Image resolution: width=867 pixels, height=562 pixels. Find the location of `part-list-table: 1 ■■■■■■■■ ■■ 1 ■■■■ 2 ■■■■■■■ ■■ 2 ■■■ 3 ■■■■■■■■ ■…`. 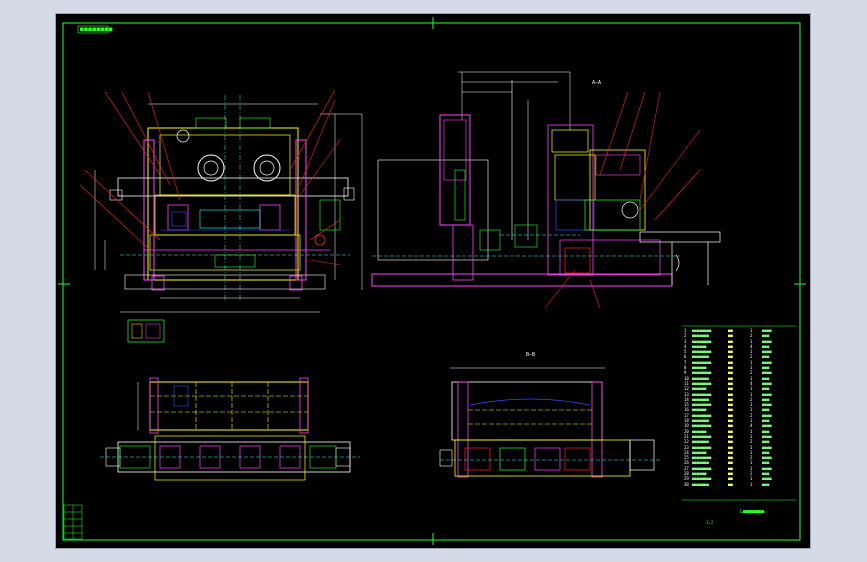

part-list-table: 1 ■■■■■■■■ ■■ 1 ■■■■ 2 ■■■■■■■ ■■ 2 ■■■ 3 ■■■■■■■■ ■… is located at coordinates (739, 407).